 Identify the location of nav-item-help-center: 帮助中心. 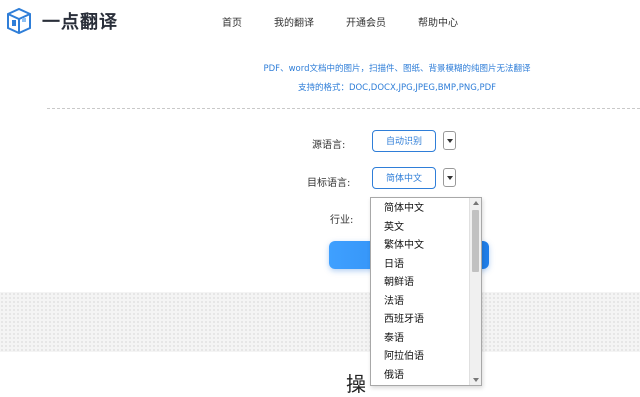
(438, 21).